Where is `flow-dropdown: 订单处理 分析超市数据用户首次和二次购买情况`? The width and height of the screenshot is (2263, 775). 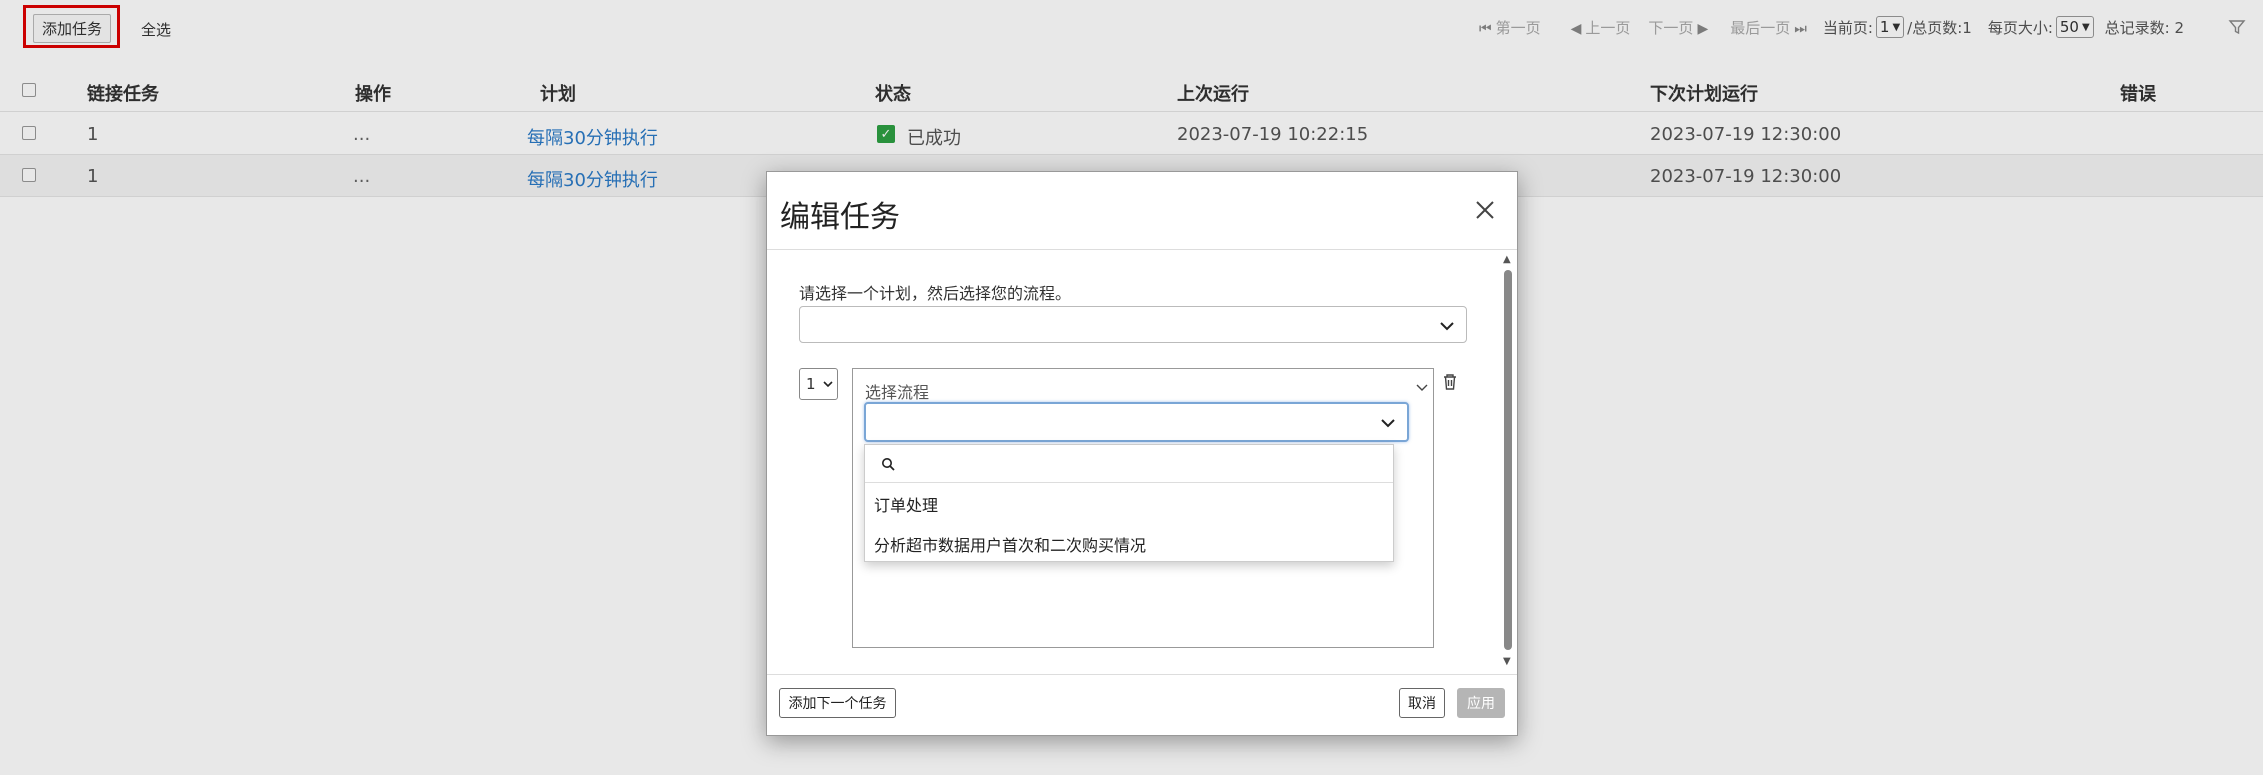
flow-dropdown: 订单处理 分析超市数据用户首次和二次购买情况 is located at coordinates (1129, 503).